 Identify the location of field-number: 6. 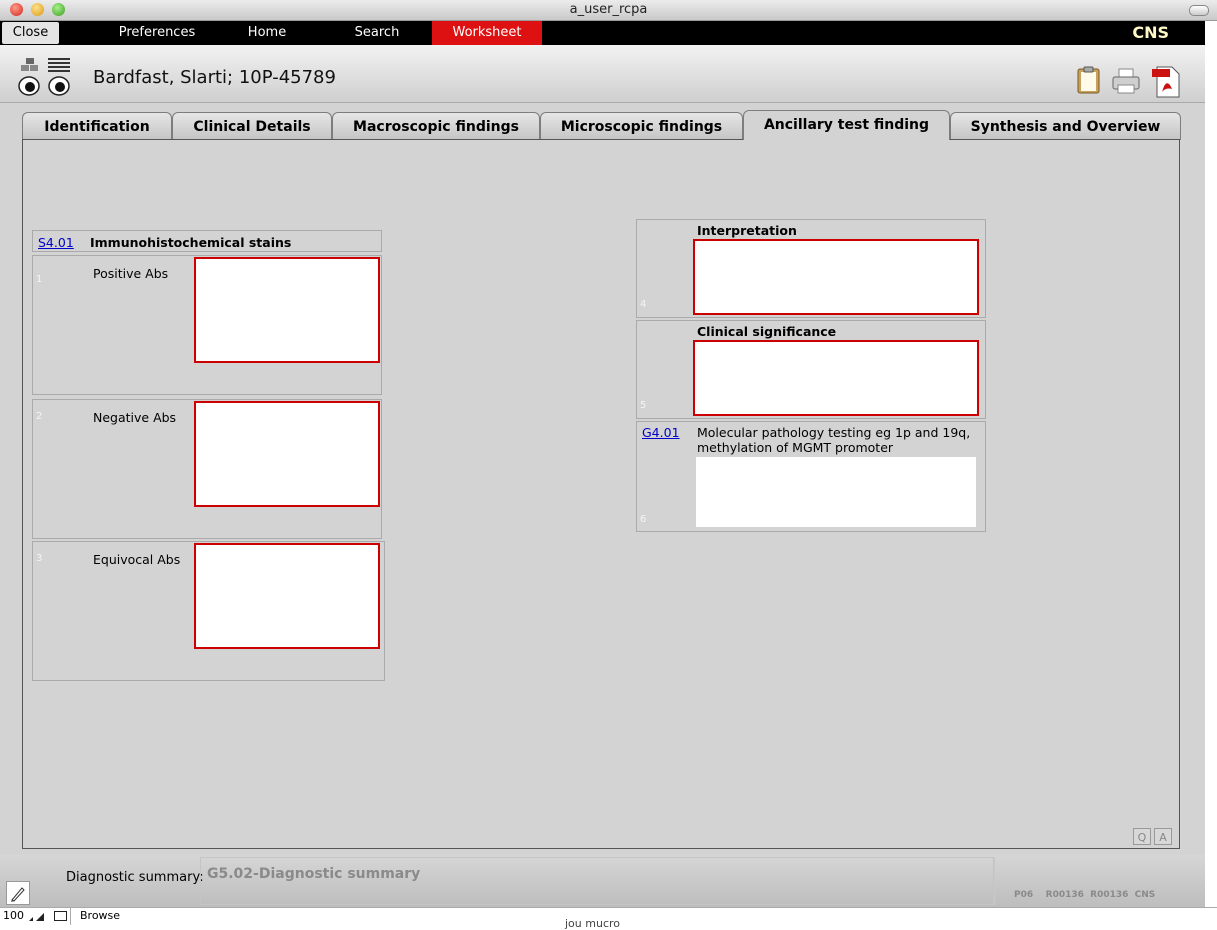
(643, 519).